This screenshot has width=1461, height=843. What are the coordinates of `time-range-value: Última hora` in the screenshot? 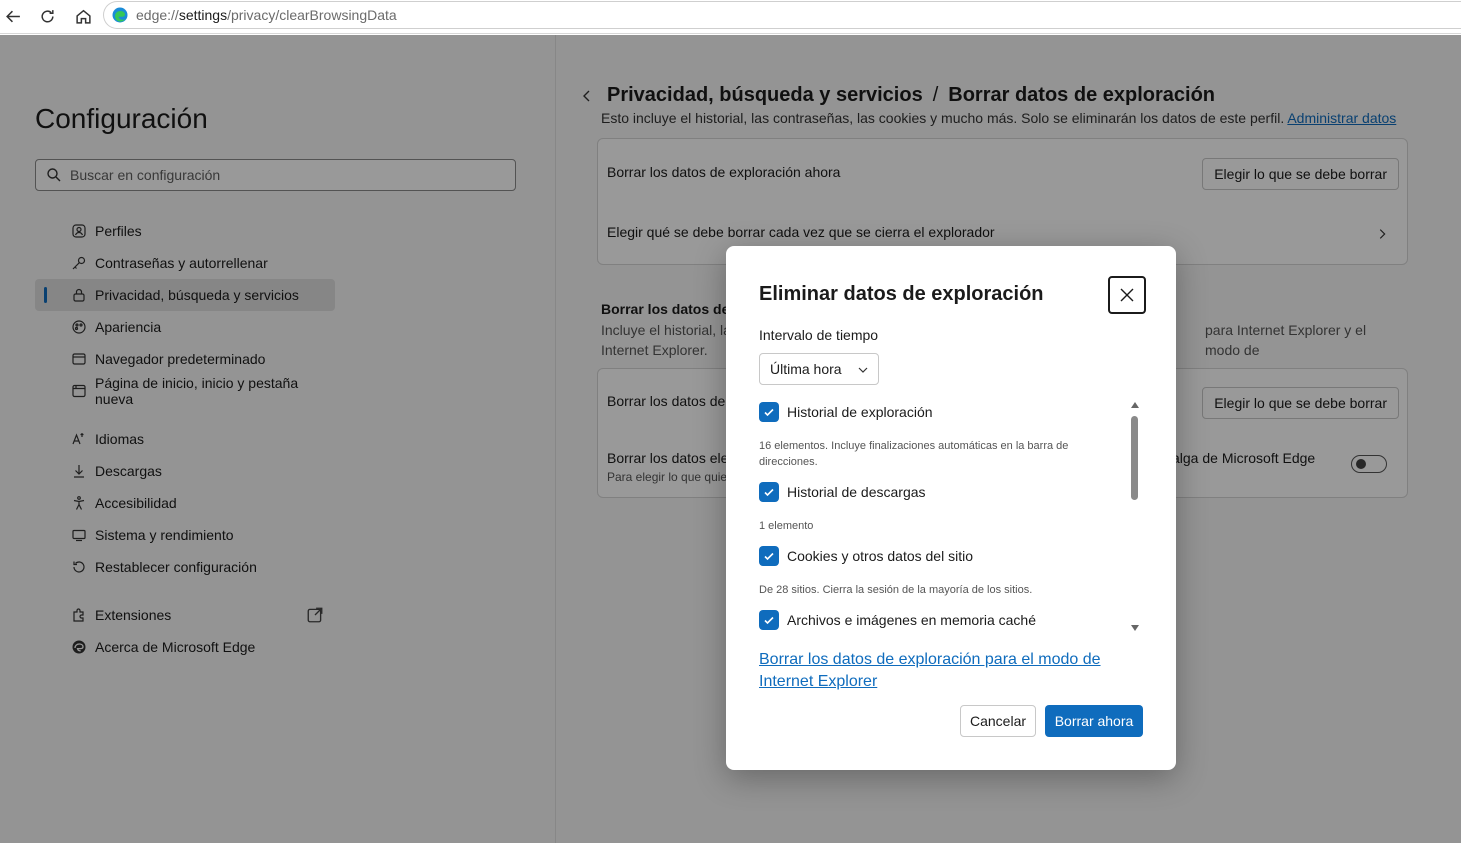 It's located at (806, 369).